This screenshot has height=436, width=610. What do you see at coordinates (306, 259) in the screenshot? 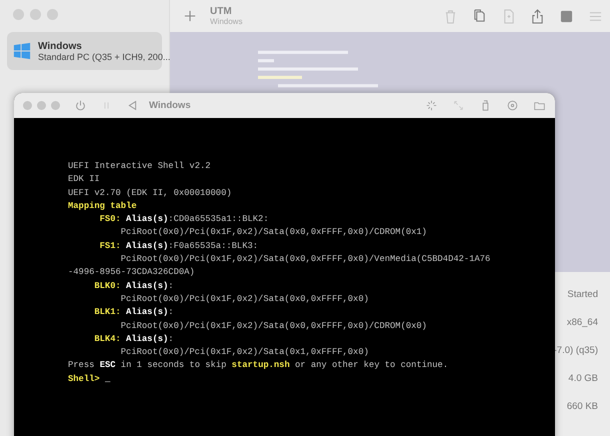
I see `console-line: PciRoot(0x0)/Pci(0x1F,0x2)/Sata(0x0,0xFFFF,0x0)/VenMedia(C5BD4D42-1A76` at bounding box center [306, 259].